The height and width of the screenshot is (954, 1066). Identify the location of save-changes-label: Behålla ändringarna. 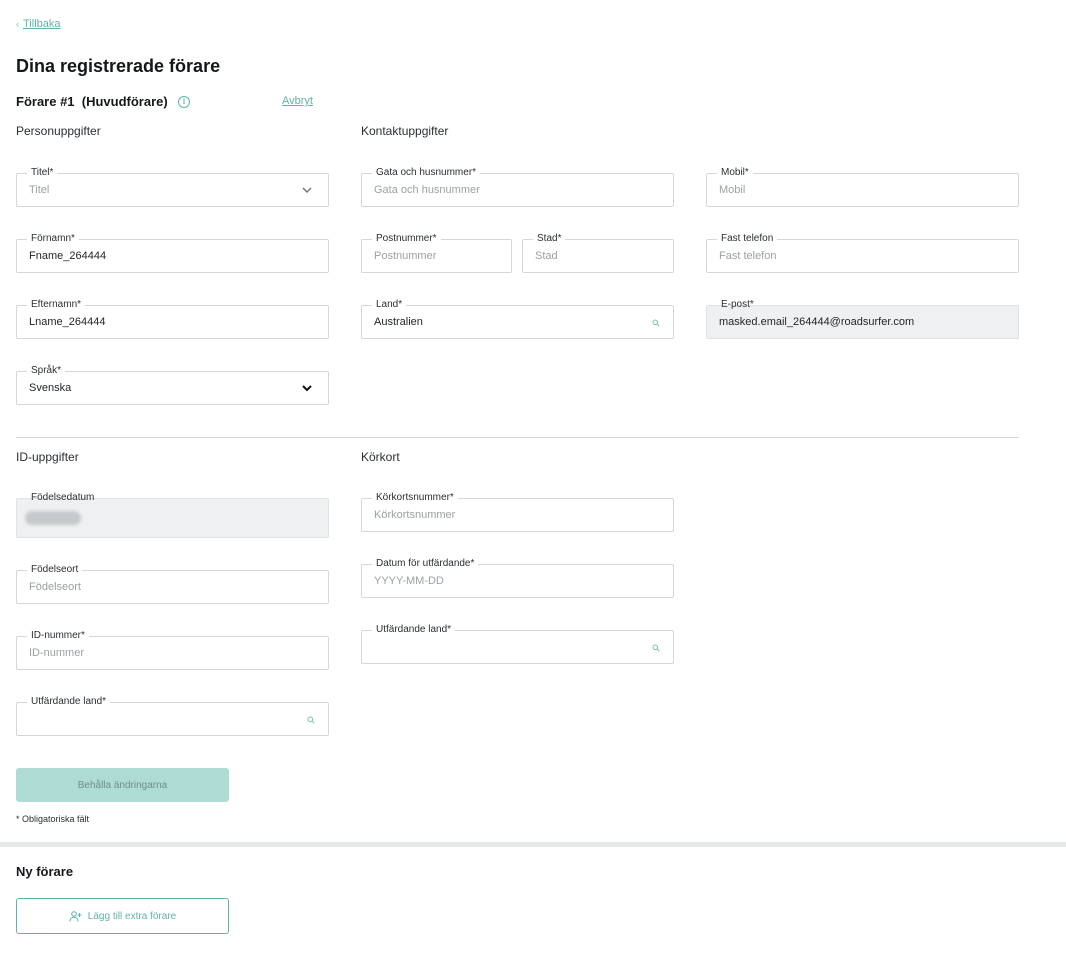
(122, 785).